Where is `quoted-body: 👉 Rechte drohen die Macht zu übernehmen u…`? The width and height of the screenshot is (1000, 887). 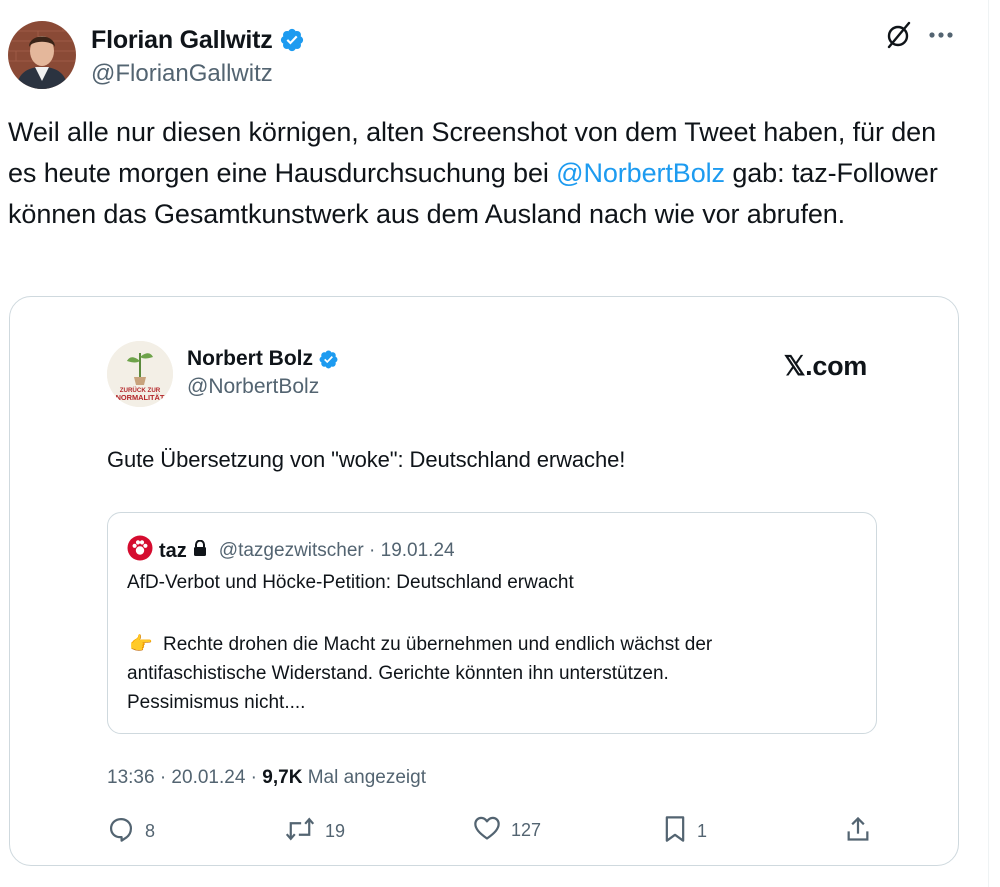 quoted-body: 👉 Rechte drohen die Macht zu übernehmen u… is located at coordinates (497, 673).